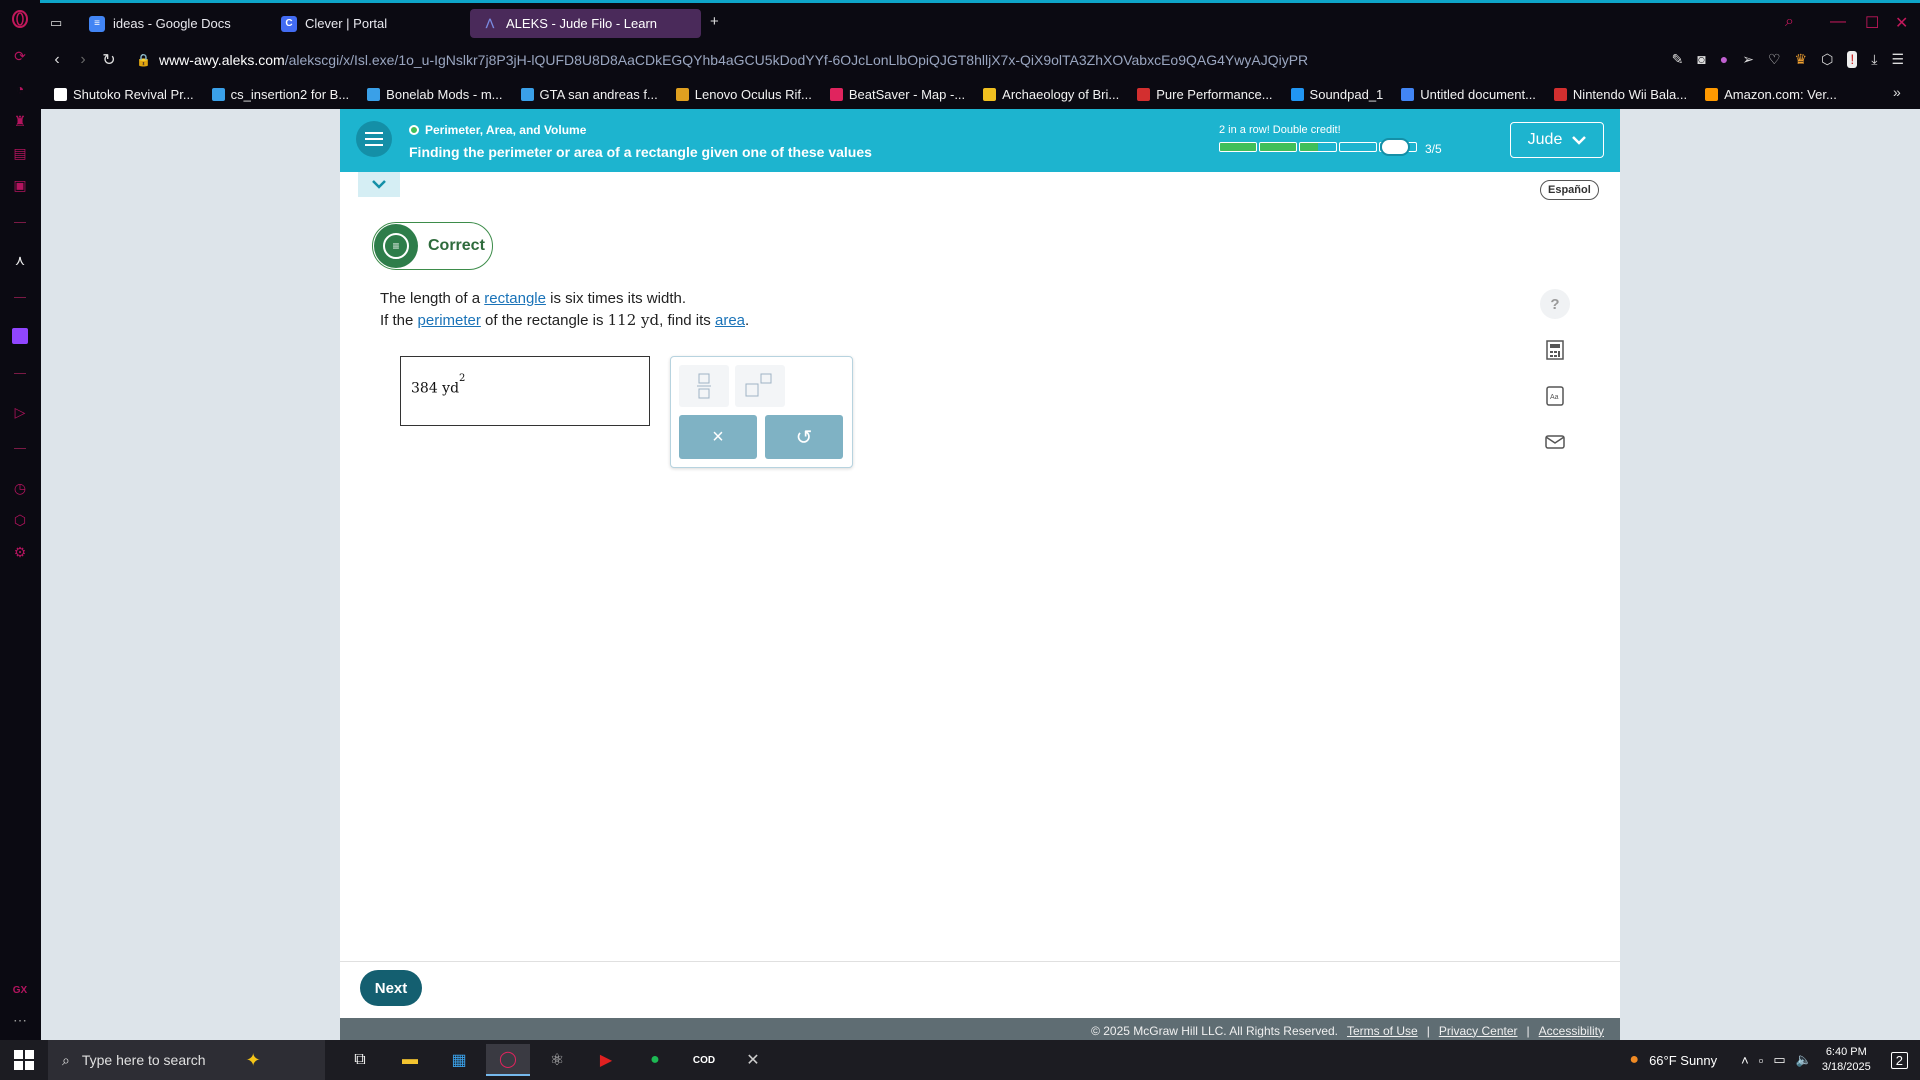 This screenshot has width=1920, height=1080. I want to click on player-icon: ▷, so click(20, 412).